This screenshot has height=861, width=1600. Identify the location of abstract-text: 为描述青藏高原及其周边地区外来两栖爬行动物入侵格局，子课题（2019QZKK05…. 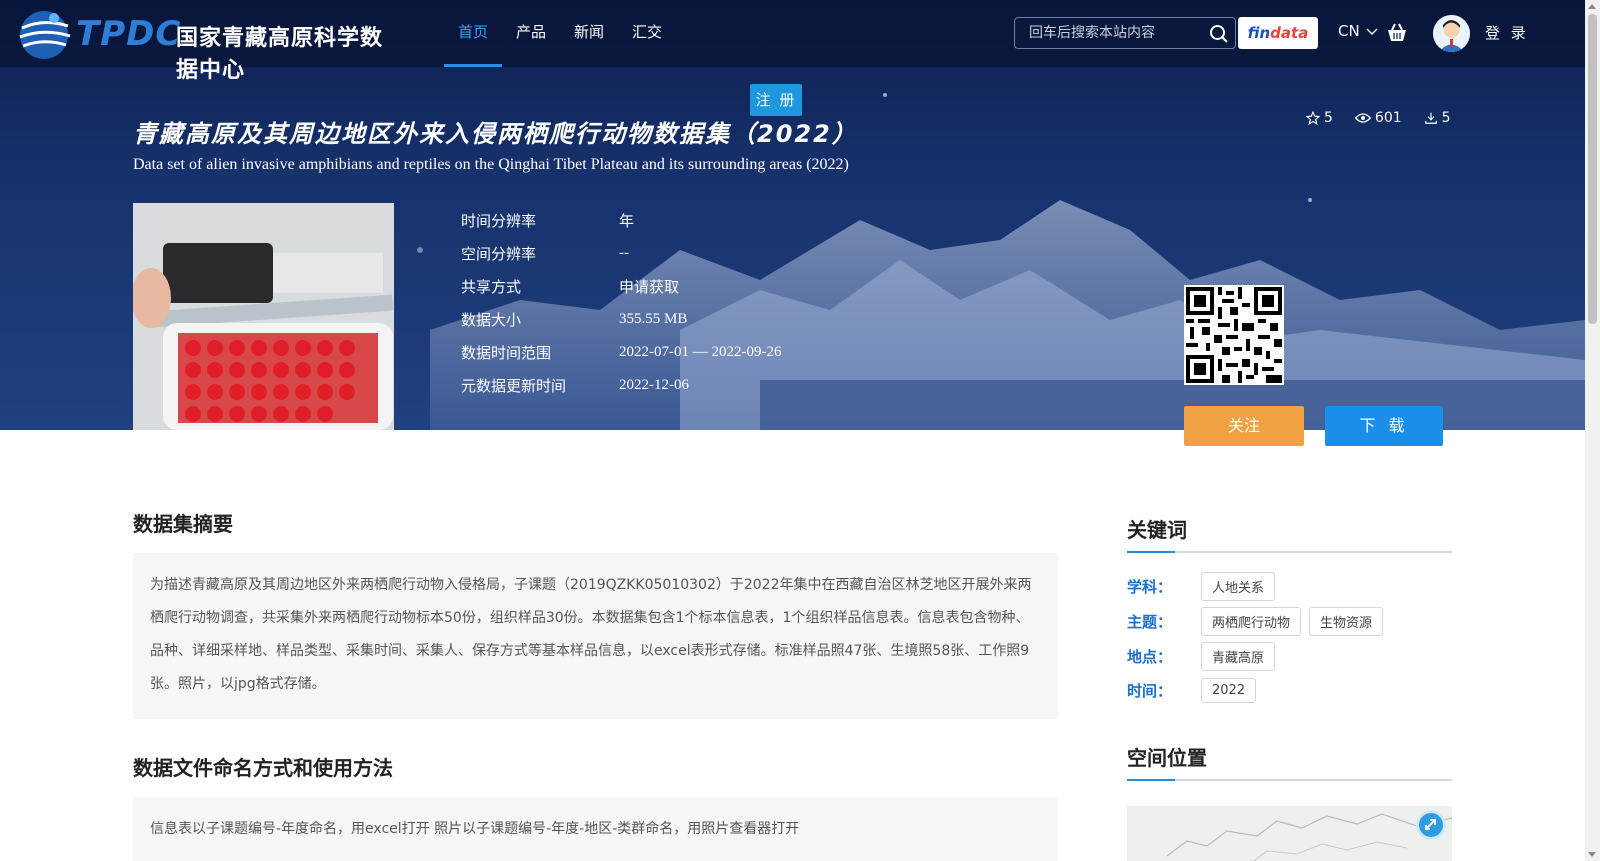
(591, 634).